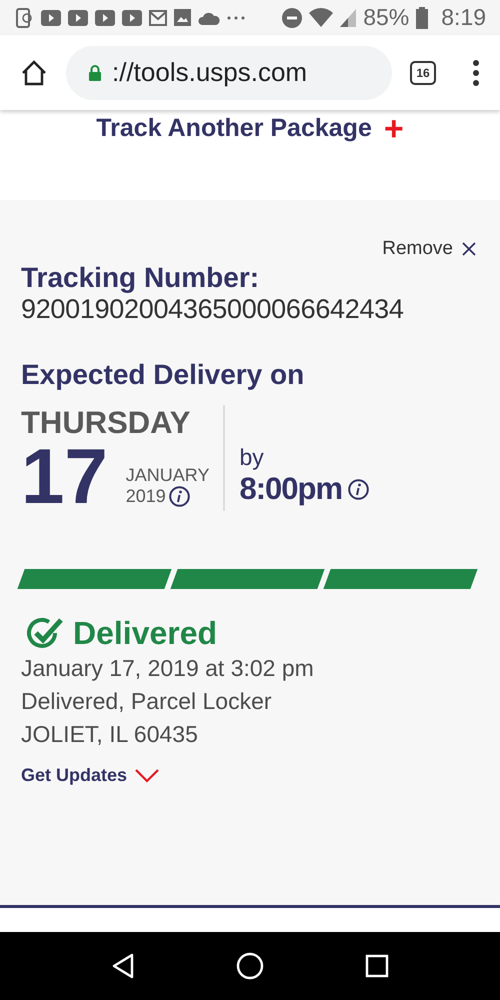 This screenshot has height=1000, width=500. What do you see at coordinates (90, 775) in the screenshot?
I see `get-updates-button: Get Updates` at bounding box center [90, 775].